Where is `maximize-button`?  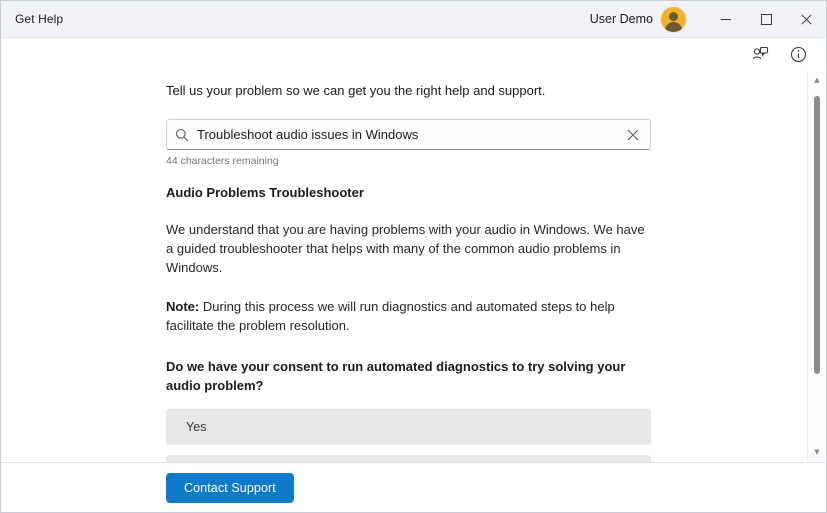 maximize-button is located at coordinates (766, 19).